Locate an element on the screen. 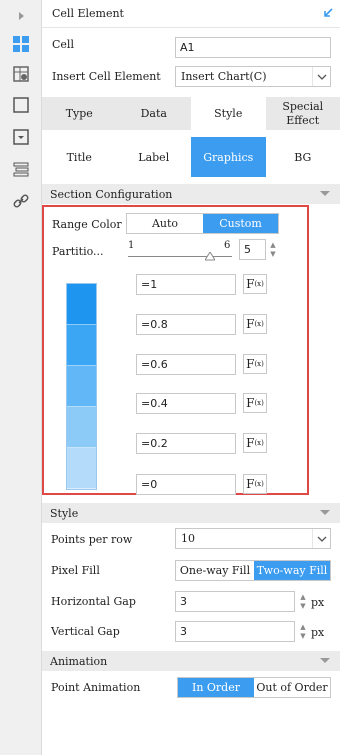  point-animation-toggle: In Order Out of Order is located at coordinates (254, 687).